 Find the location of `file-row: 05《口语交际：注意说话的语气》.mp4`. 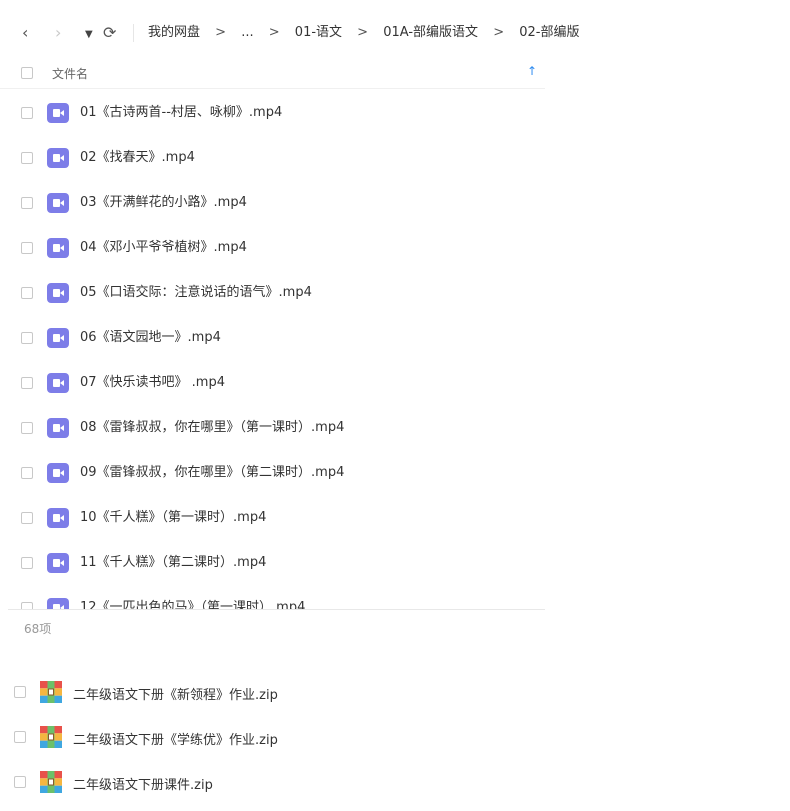

file-row: 05《口语交际：注意说话的语气》.mp4 is located at coordinates (272, 290).